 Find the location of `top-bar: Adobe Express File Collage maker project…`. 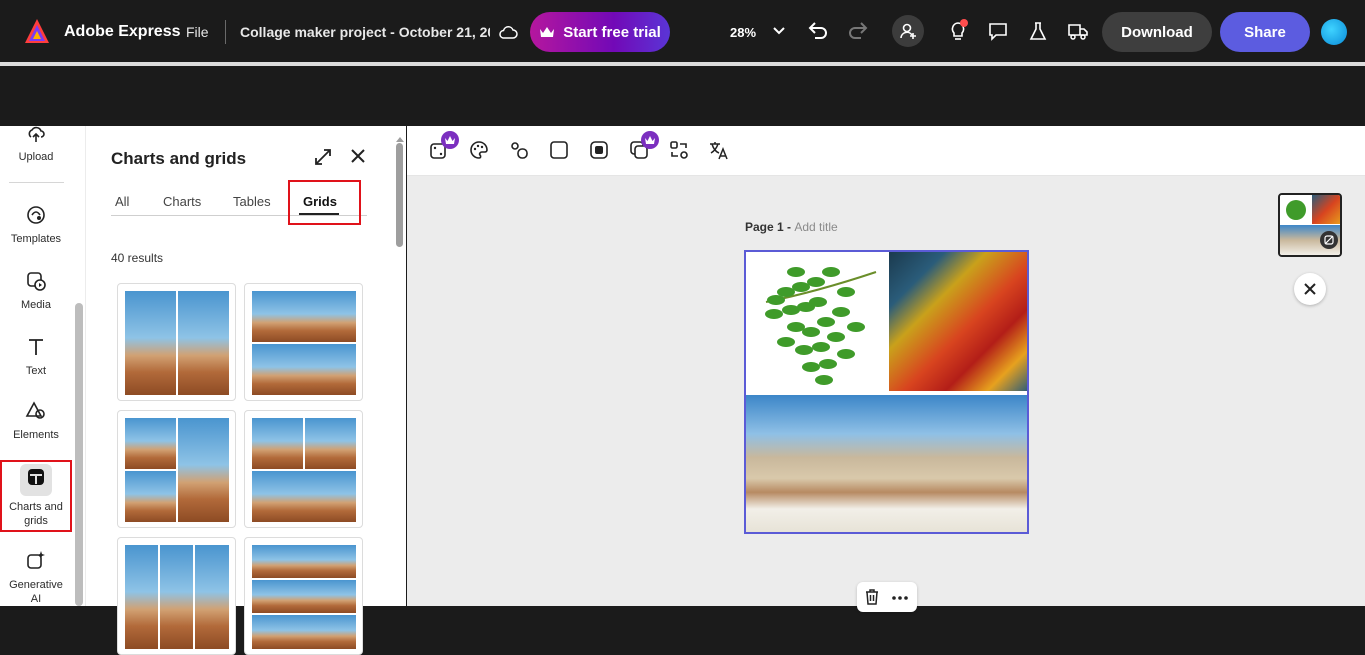

top-bar: Adobe Express File Collage maker project… is located at coordinates (682, 31).